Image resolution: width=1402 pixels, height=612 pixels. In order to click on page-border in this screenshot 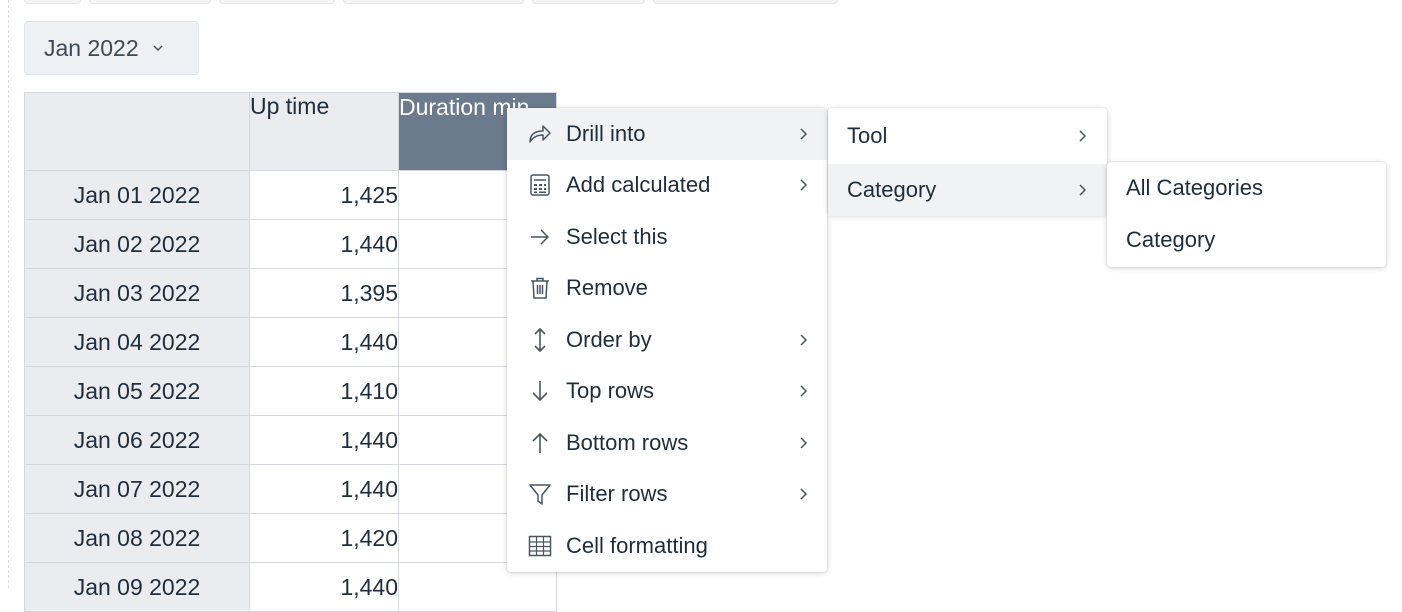, I will do `click(9, 294)`.